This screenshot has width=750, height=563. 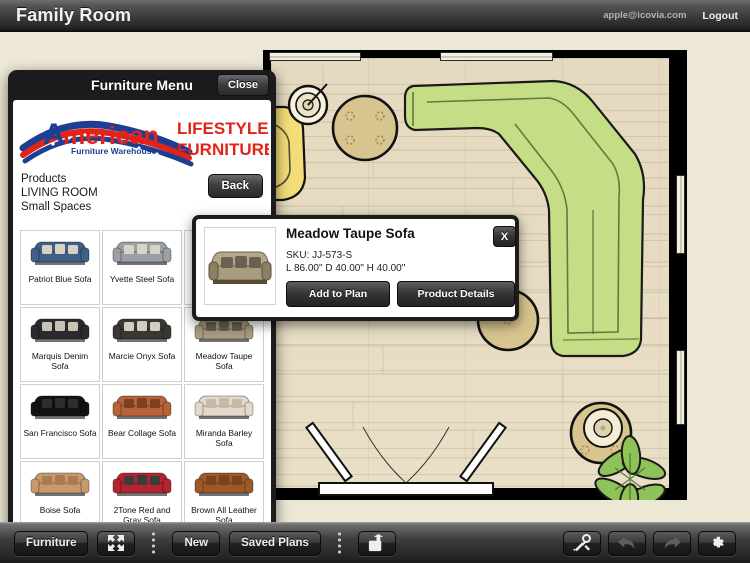 I want to click on redo-icon, so click(x=672, y=543).